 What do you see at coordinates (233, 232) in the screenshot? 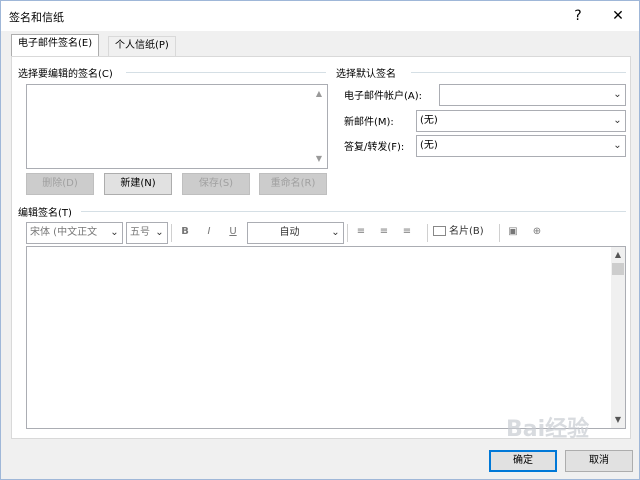
I see `underline-button: U` at bounding box center [233, 232].